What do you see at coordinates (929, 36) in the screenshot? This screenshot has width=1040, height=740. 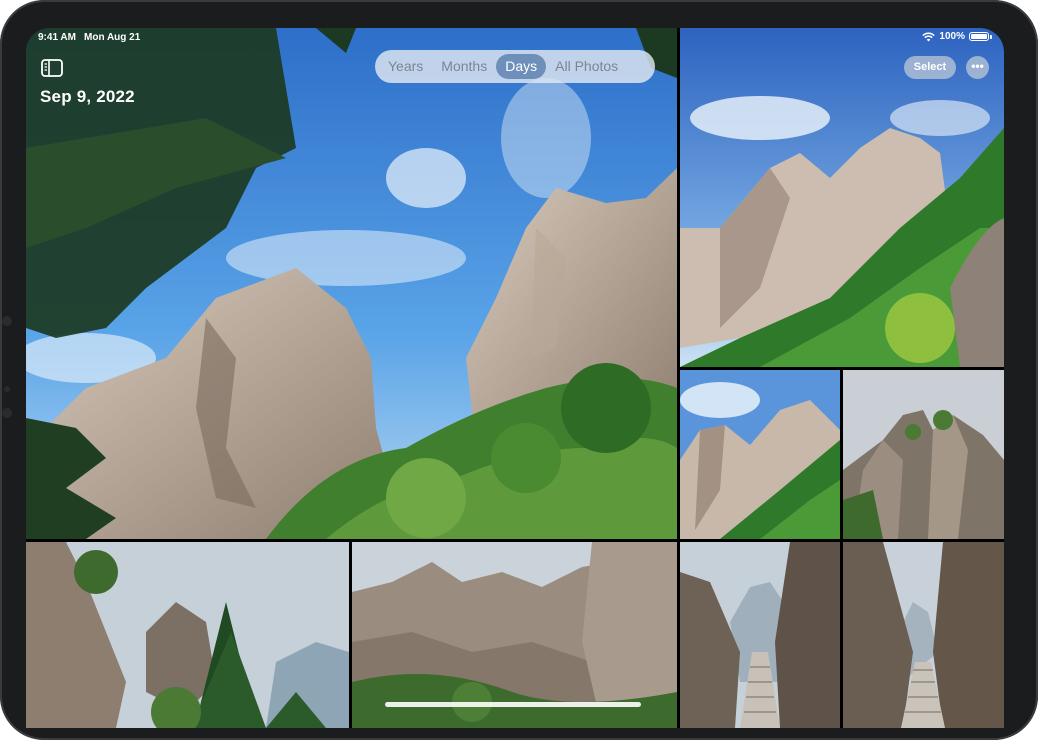 I see `wifi-icon` at bounding box center [929, 36].